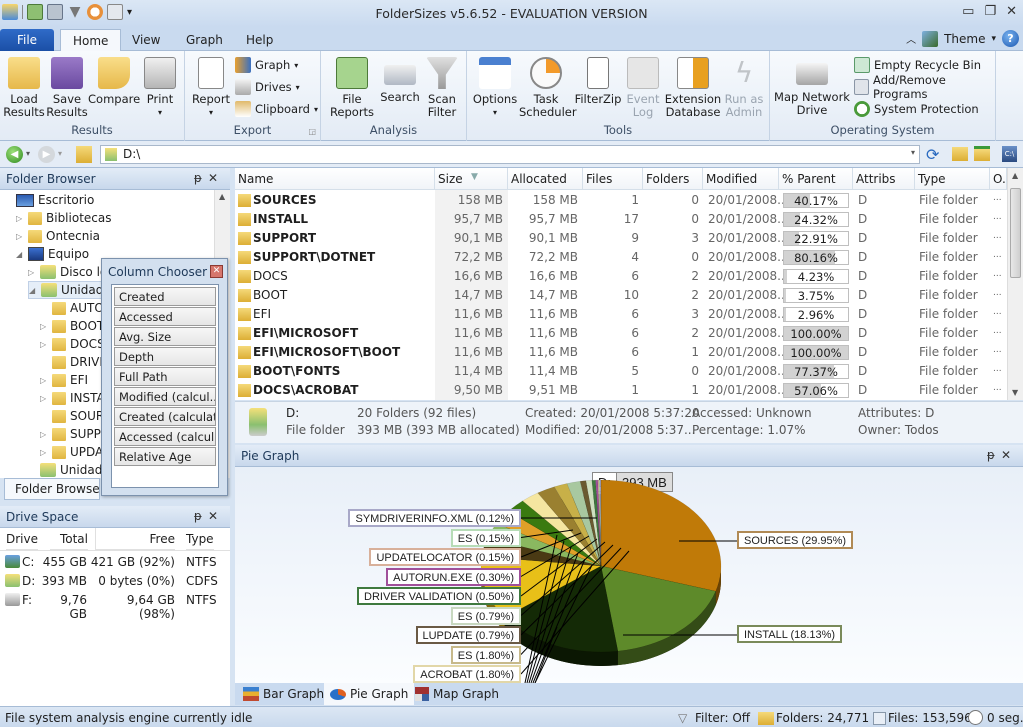 The height and width of the screenshot is (727, 1023). What do you see at coordinates (457, 694) in the screenshot?
I see `tab-map-graph: Map Graph` at bounding box center [457, 694].